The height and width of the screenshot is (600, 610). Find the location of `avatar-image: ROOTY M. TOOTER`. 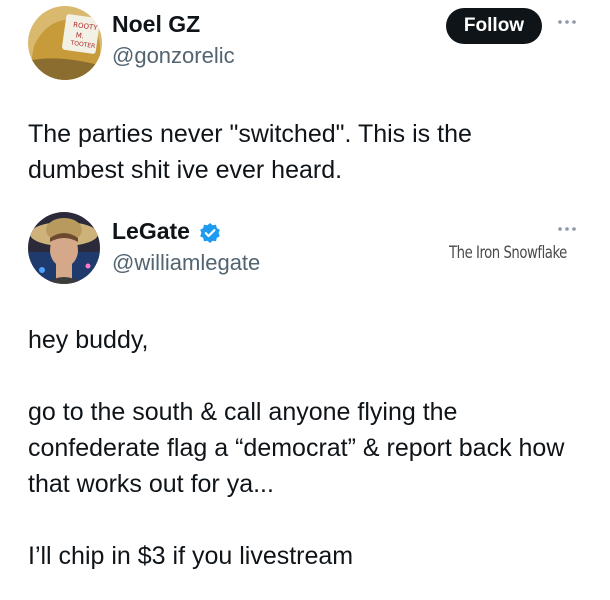

avatar-image: ROOTY M. TOOTER is located at coordinates (65, 43).